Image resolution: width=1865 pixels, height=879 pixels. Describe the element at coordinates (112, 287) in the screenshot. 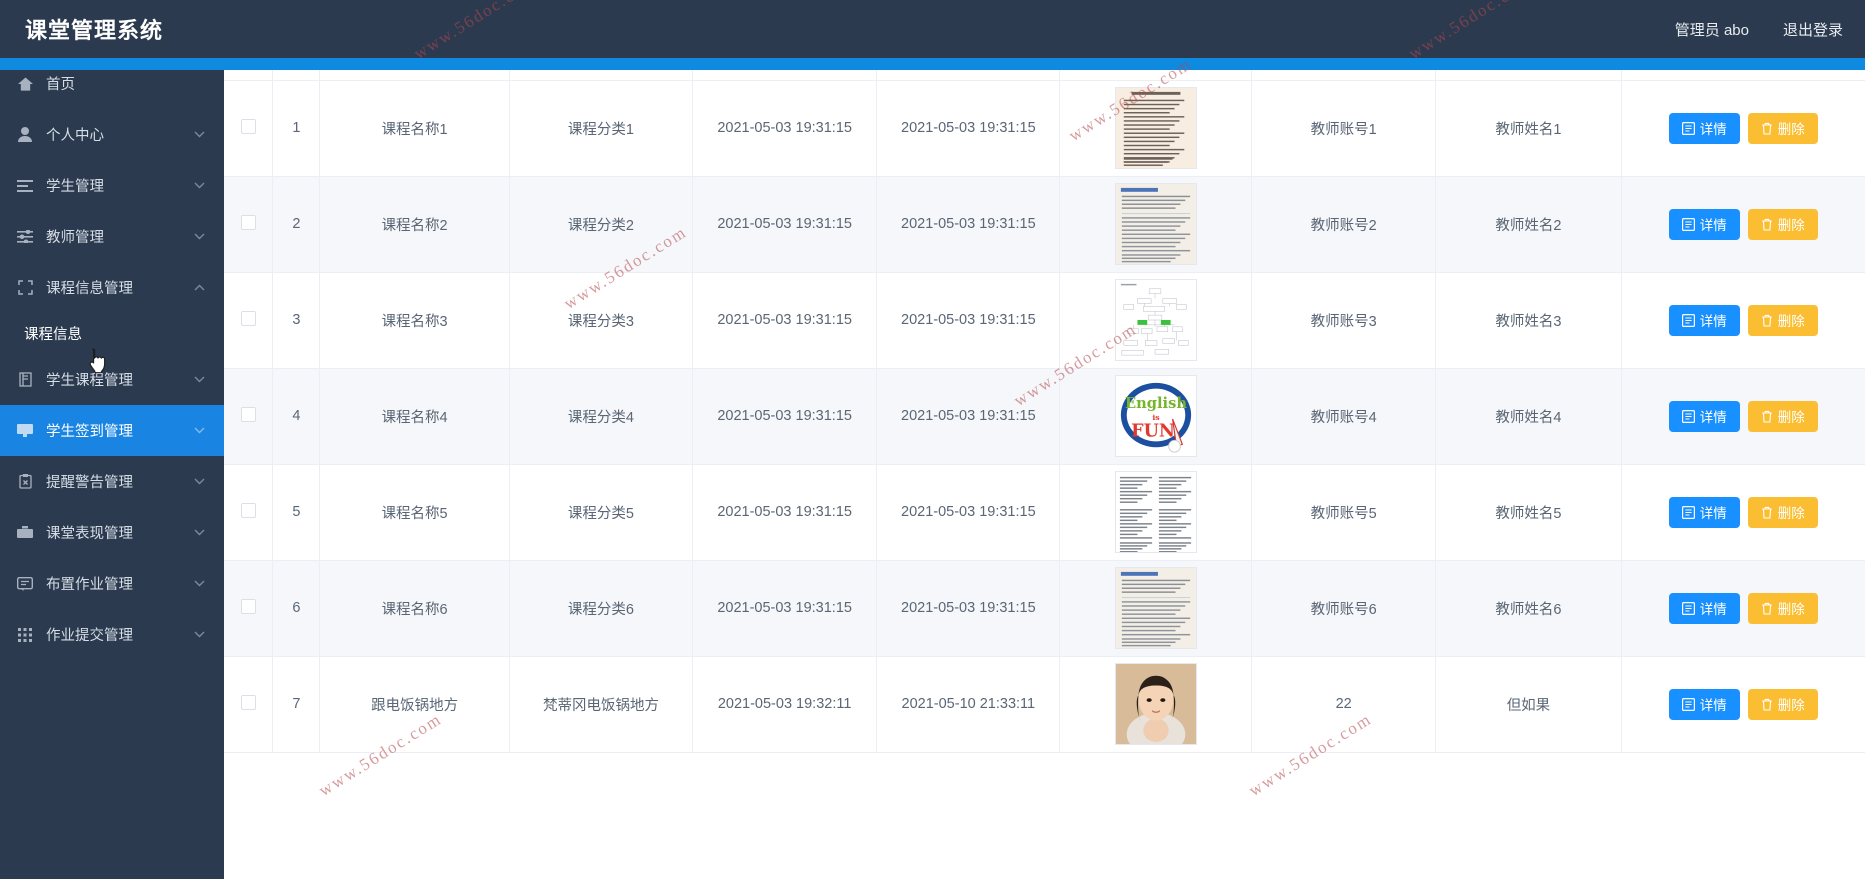

I see `sidebar-item-course-info-management: 课程信息管理` at that location.